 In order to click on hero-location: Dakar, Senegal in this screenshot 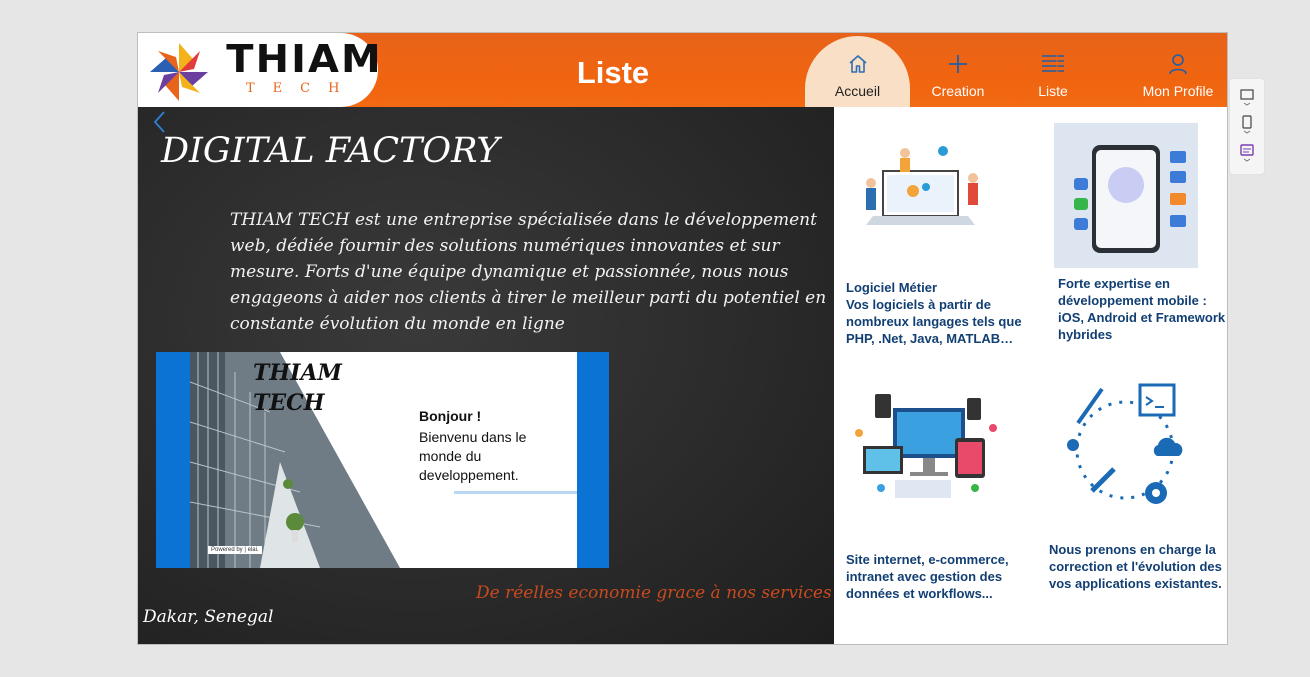, I will do `click(208, 617)`.